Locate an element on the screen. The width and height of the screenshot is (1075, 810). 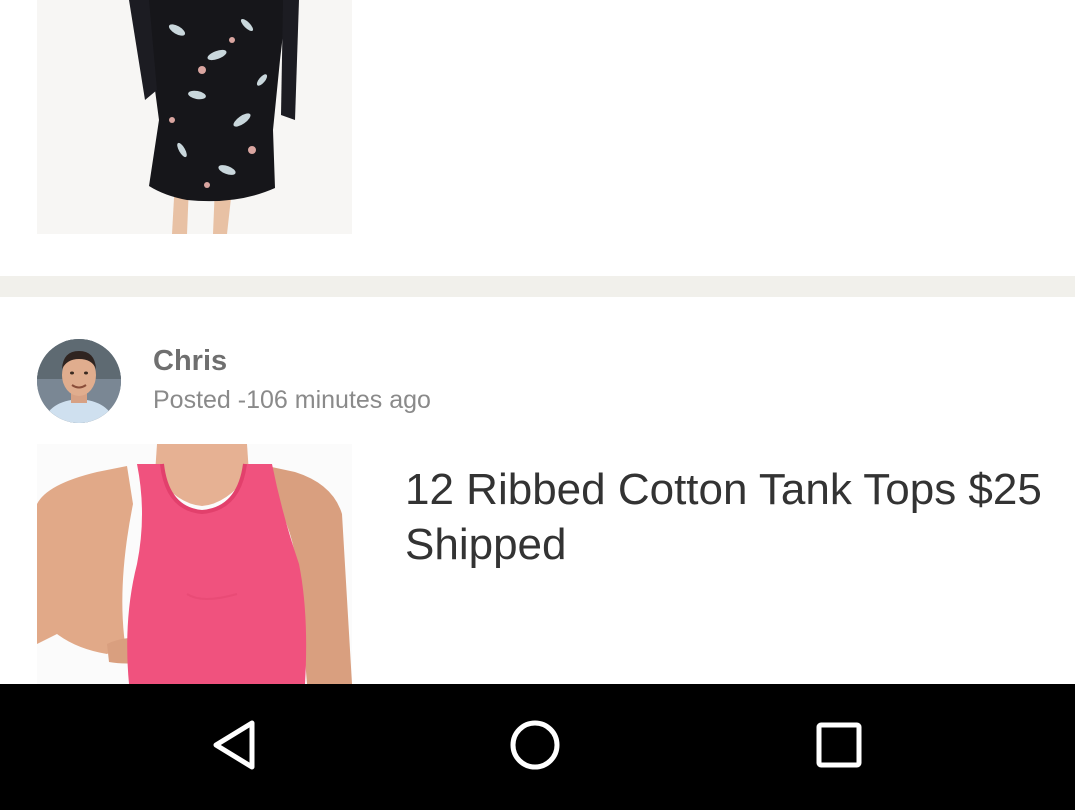
back-triangle-icon is located at coordinates (233, 747).